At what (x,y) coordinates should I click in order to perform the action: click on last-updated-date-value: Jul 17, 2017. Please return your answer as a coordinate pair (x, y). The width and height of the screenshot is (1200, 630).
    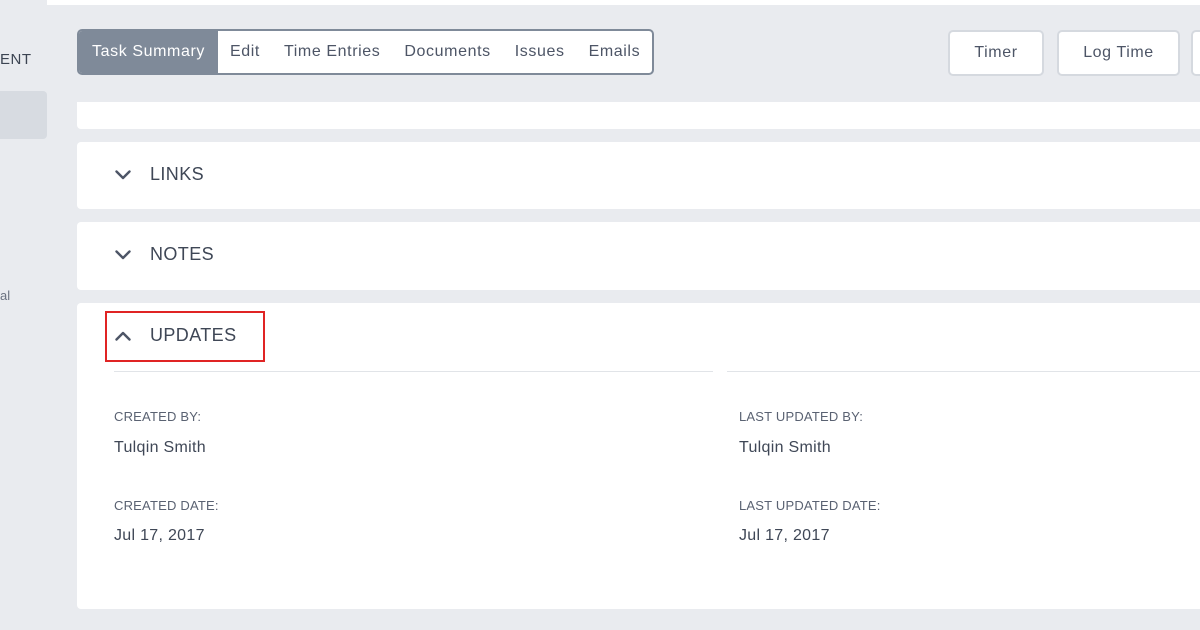
    Looking at the image, I should click on (784, 535).